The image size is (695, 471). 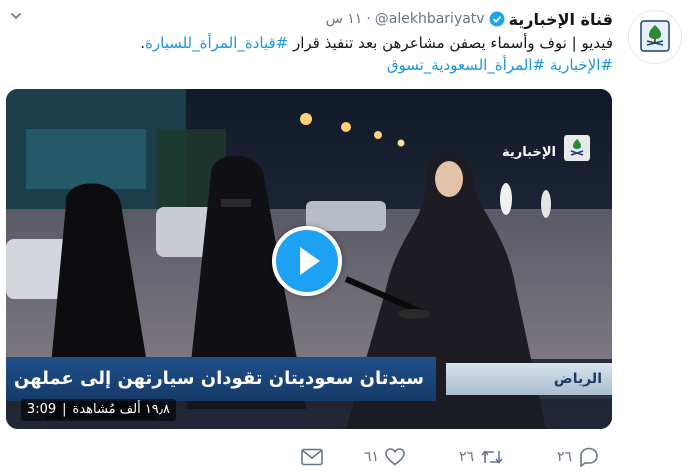 What do you see at coordinates (589, 457) in the screenshot?
I see `reply-icon` at bounding box center [589, 457].